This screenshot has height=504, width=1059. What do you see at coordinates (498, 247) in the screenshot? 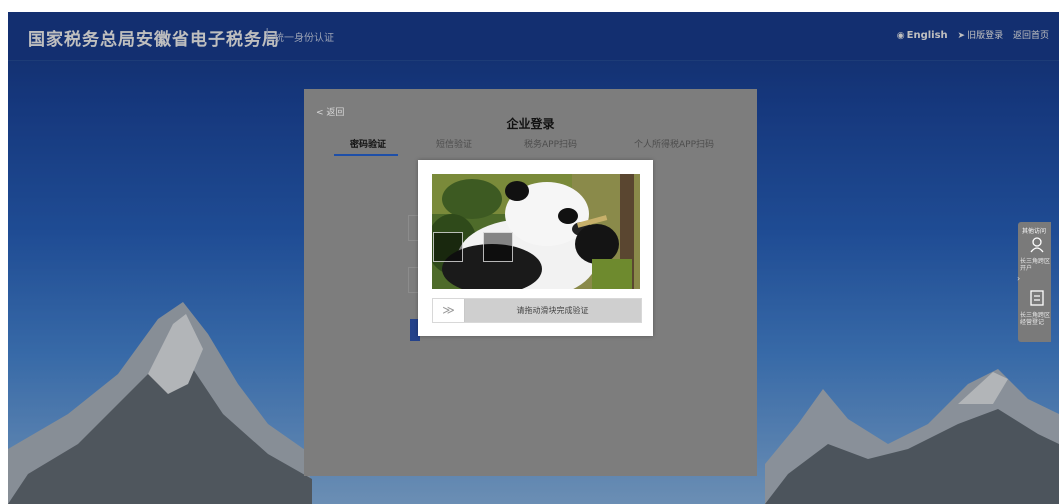
I see `puzzle-target-slot` at bounding box center [498, 247].